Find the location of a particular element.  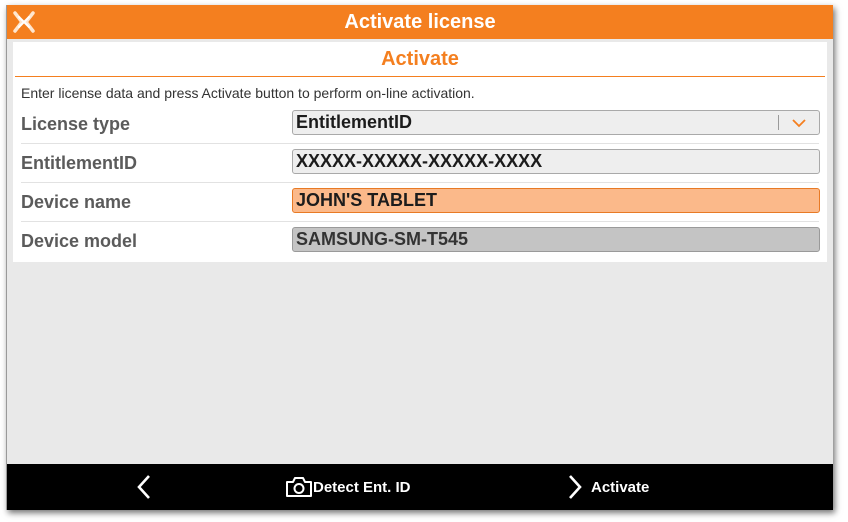

device-name-input: JOHN'S TABLET is located at coordinates (556, 200).